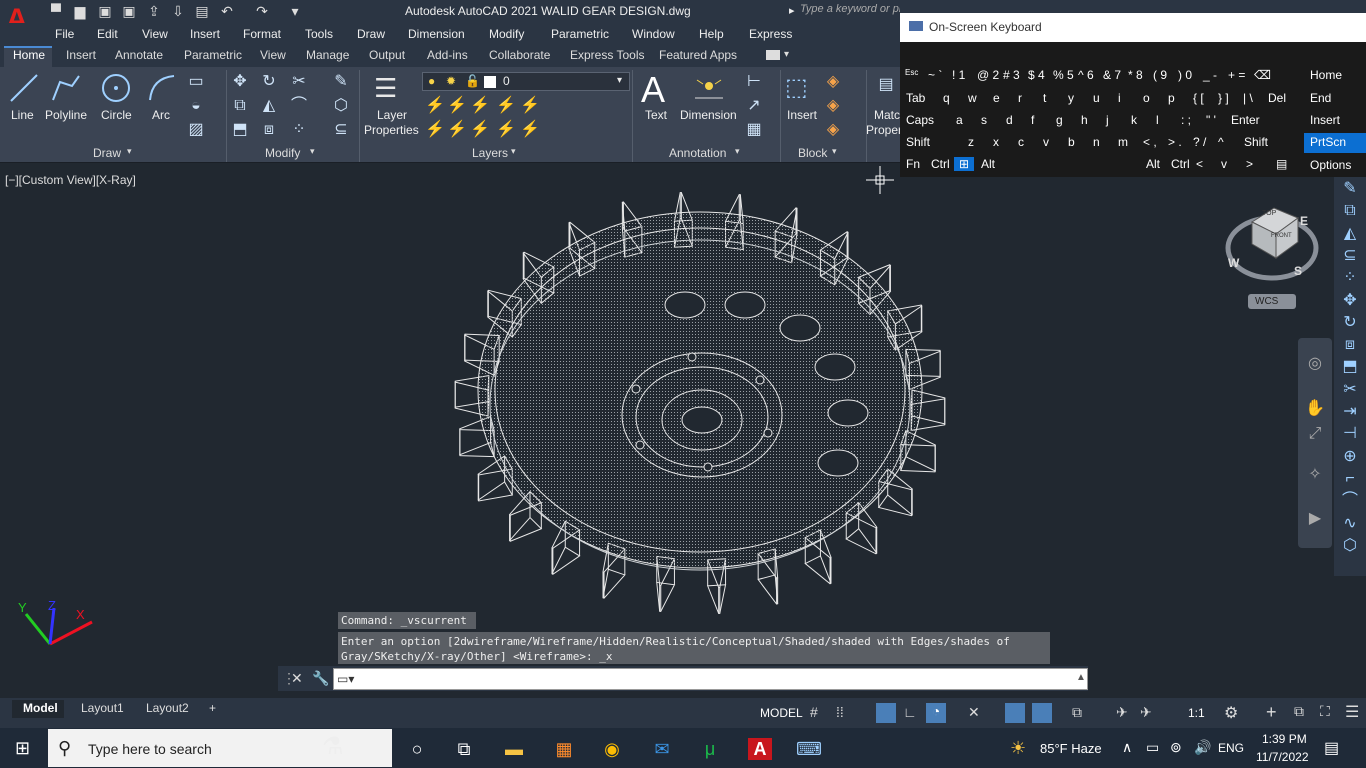 The width and height of the screenshot is (1366, 768). What do you see at coordinates (1350, 479) in the screenshot?
I see `chamfer-icon: ⌐` at bounding box center [1350, 479].